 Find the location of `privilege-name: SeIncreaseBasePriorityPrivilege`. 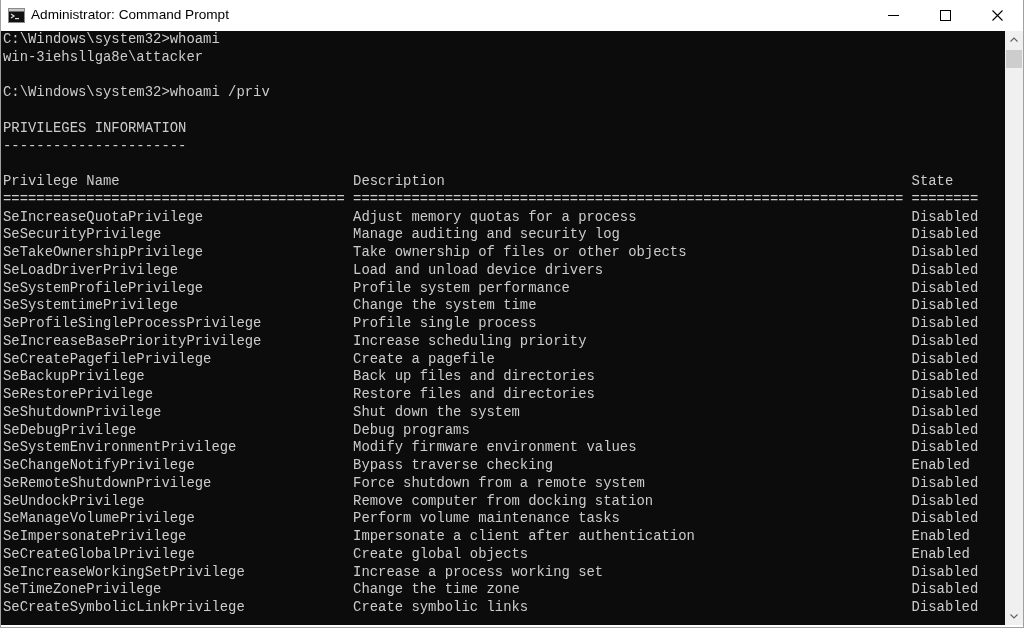

privilege-name: SeIncreaseBasePriorityPrivilege is located at coordinates (132, 341).